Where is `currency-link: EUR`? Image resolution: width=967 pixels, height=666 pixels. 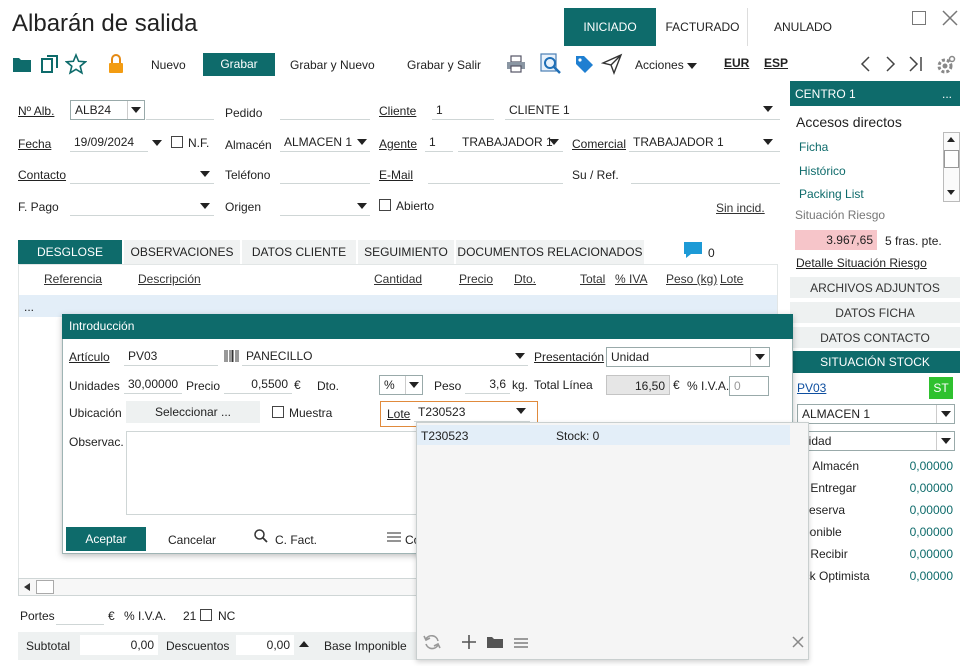 currency-link: EUR is located at coordinates (736, 63).